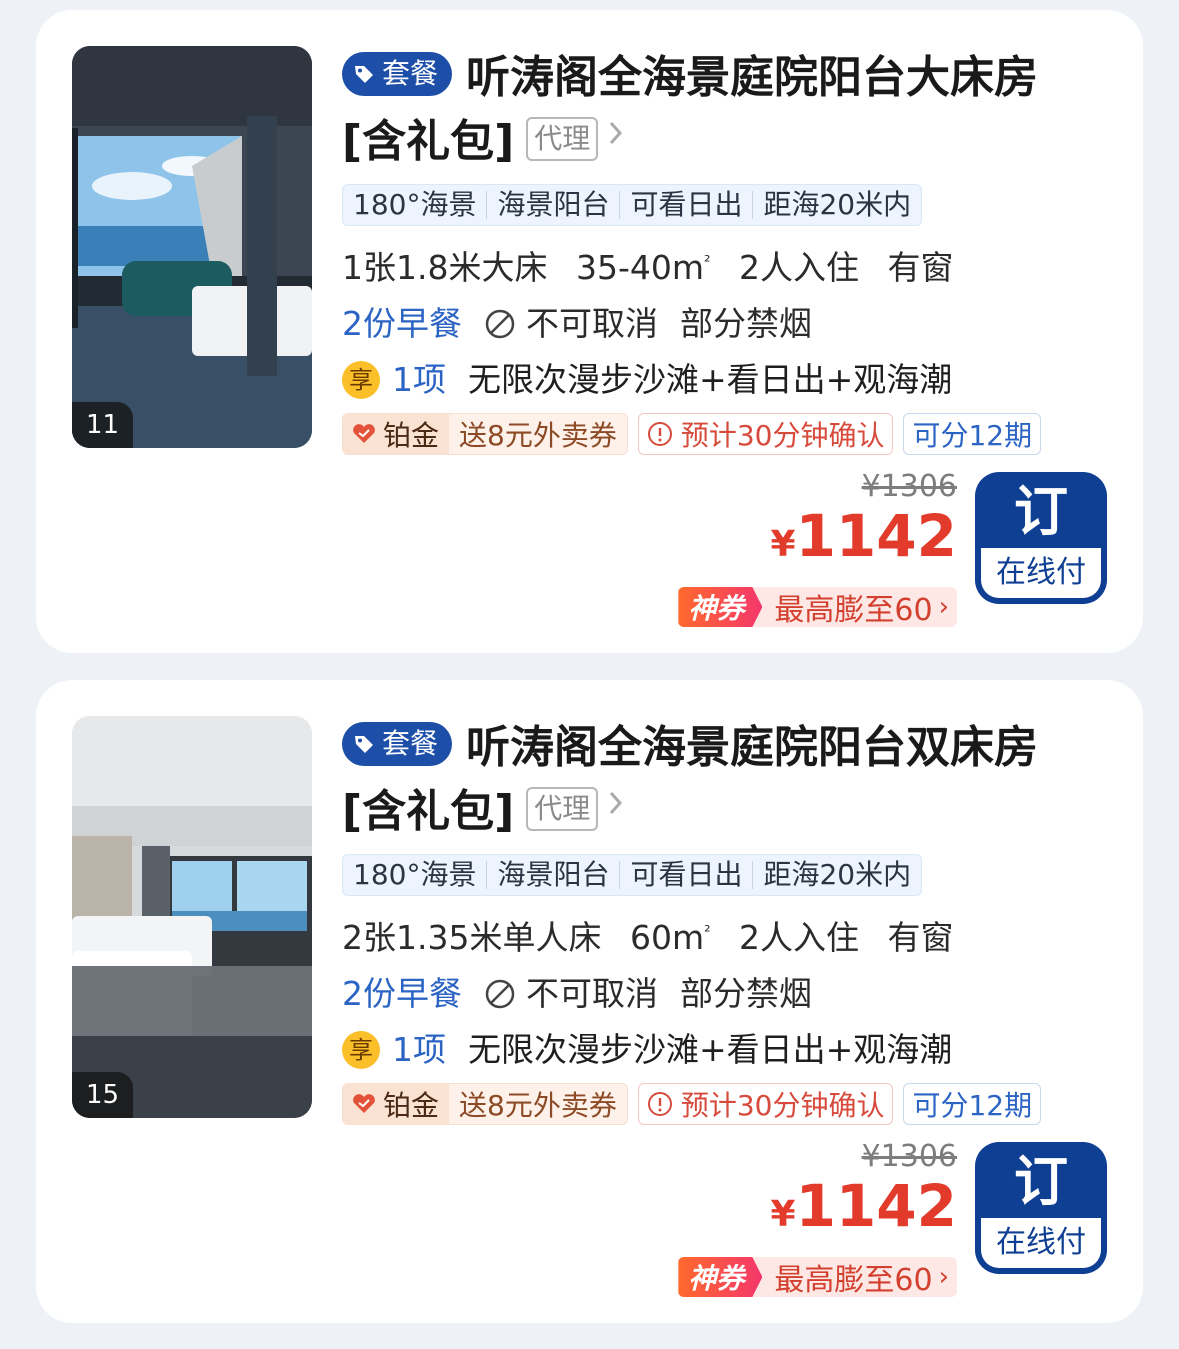  I want to click on room-photo: 11, so click(192, 247).